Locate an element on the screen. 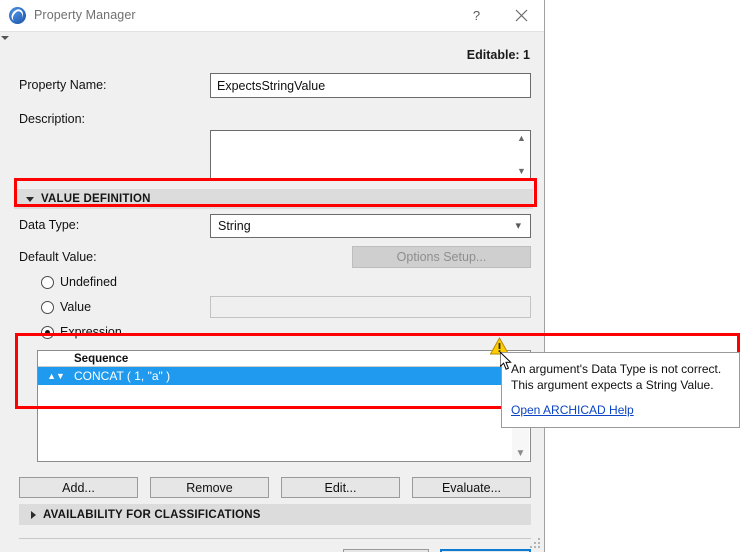 The image size is (742, 552). description-label: Description: is located at coordinates (52, 119).